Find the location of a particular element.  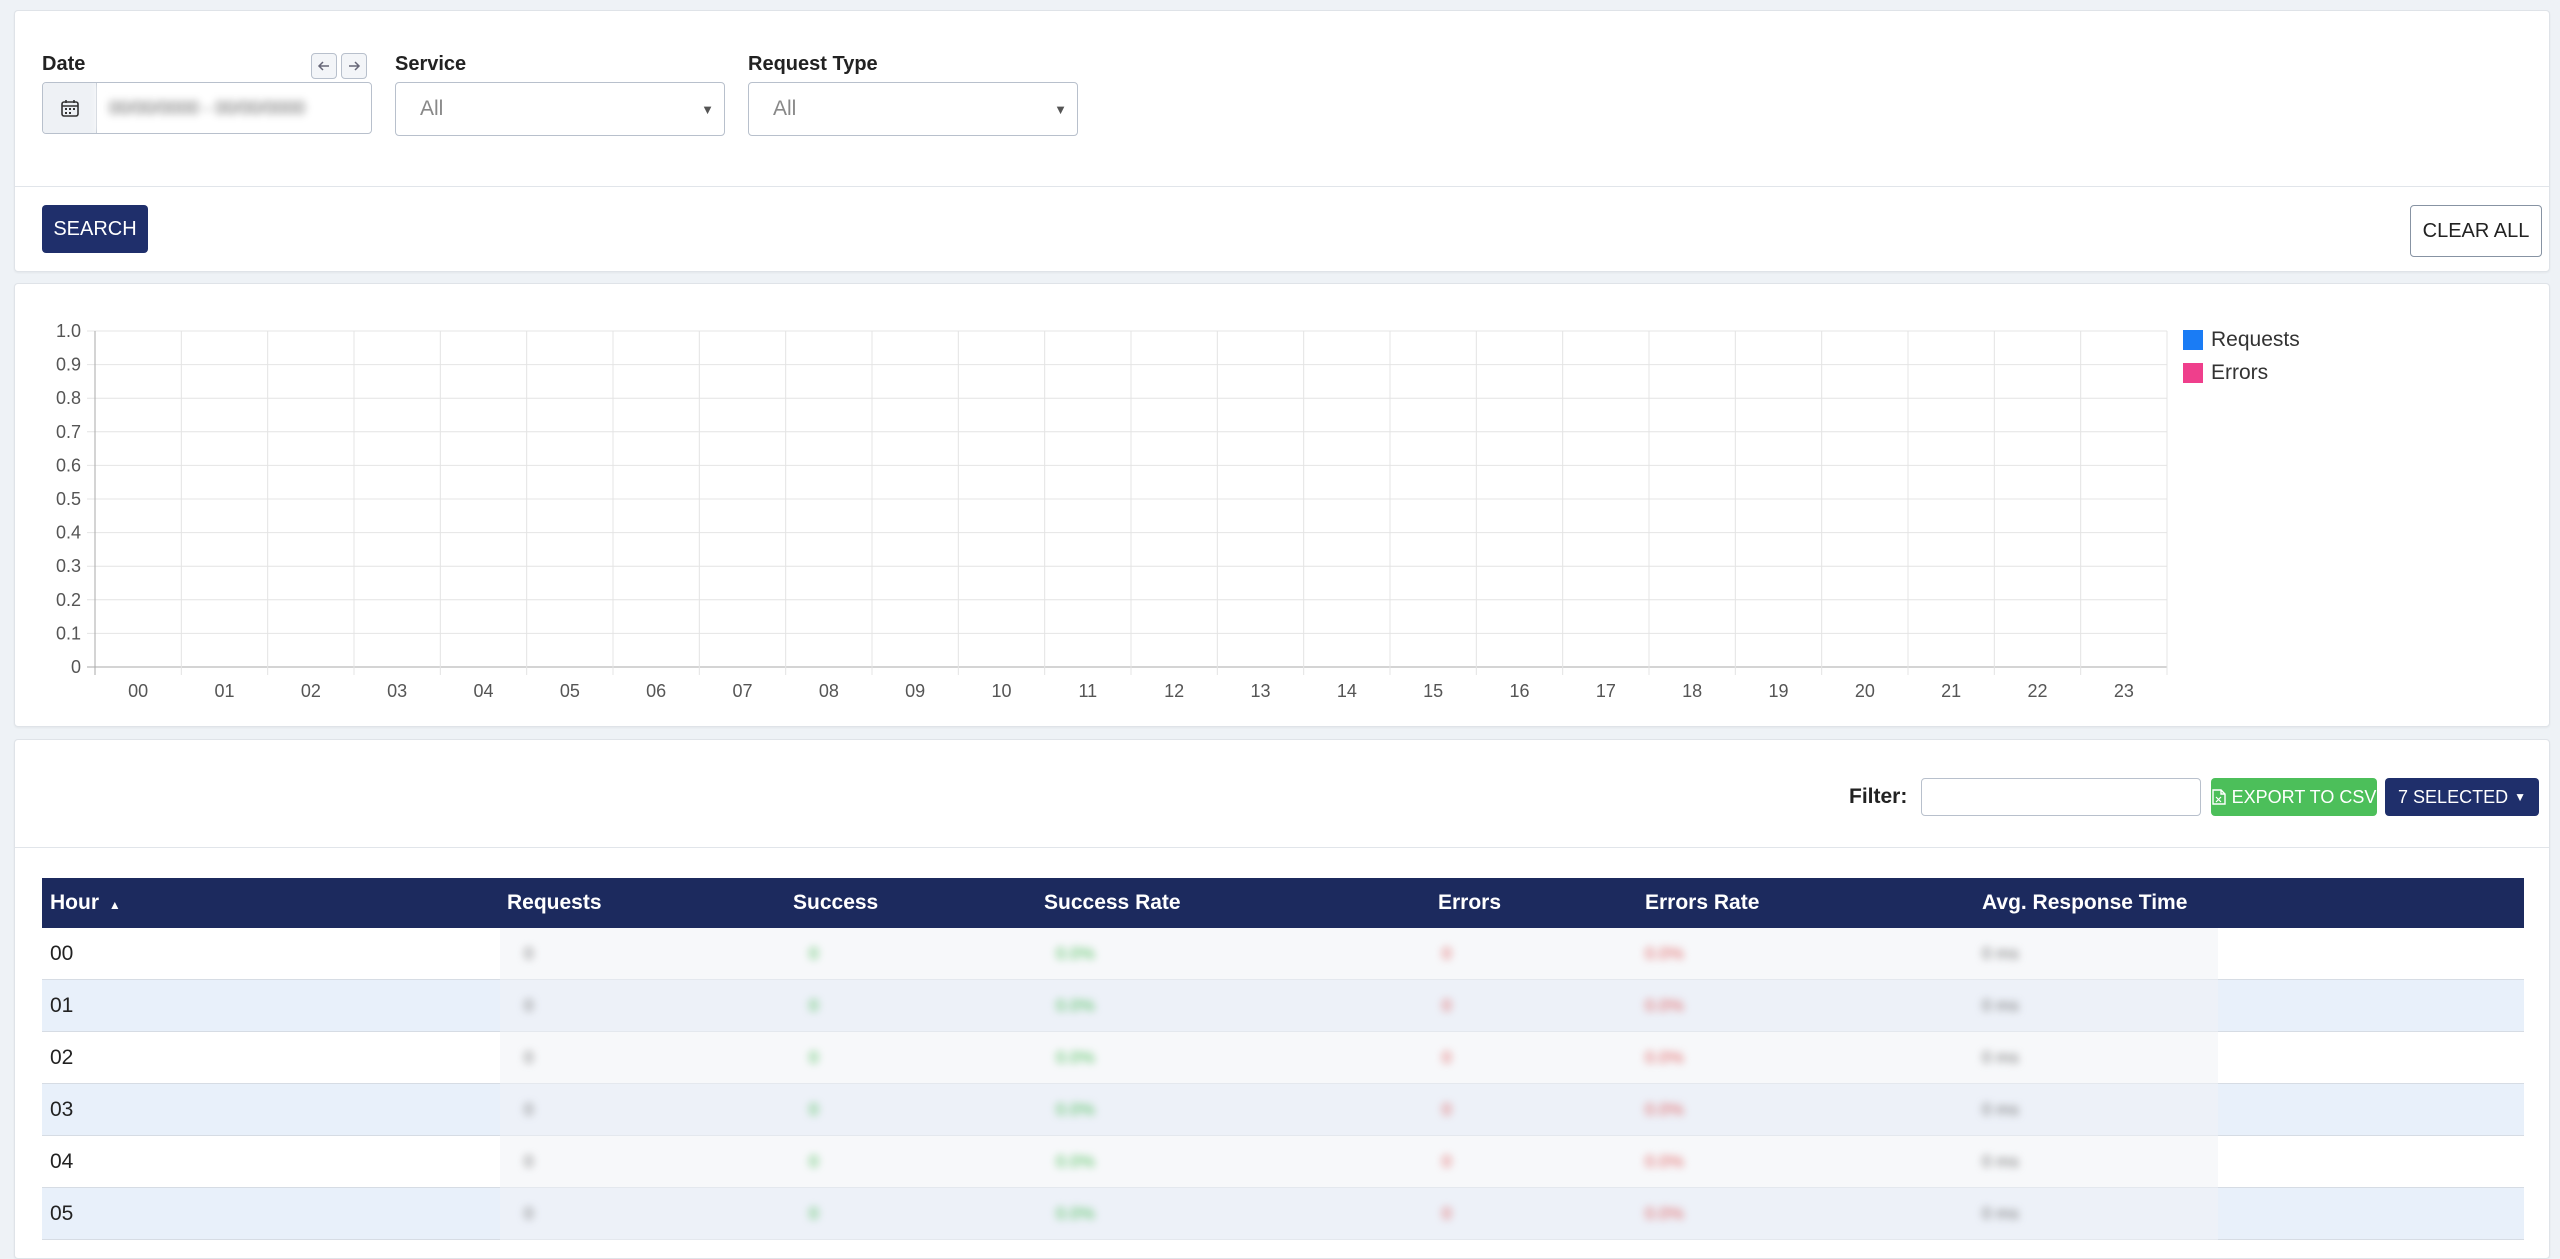

cell-hour: 05 is located at coordinates (62, 1213).